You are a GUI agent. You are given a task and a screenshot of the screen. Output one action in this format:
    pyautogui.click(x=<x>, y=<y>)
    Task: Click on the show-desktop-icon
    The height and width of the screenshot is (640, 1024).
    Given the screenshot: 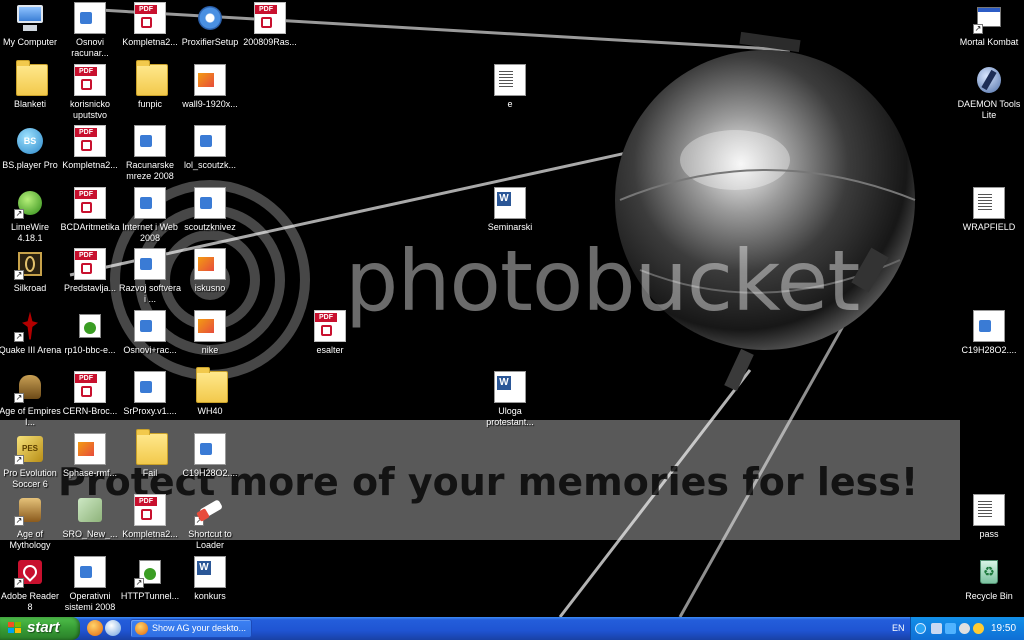 What is the action you would take?
    pyautogui.click(x=113, y=628)
    